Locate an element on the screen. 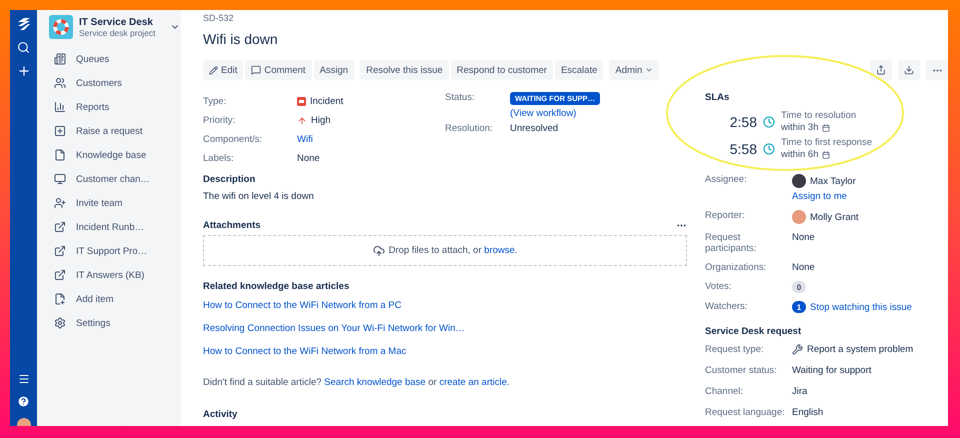 This screenshot has height=438, width=960. field-label: Organizations: is located at coordinates (736, 267).